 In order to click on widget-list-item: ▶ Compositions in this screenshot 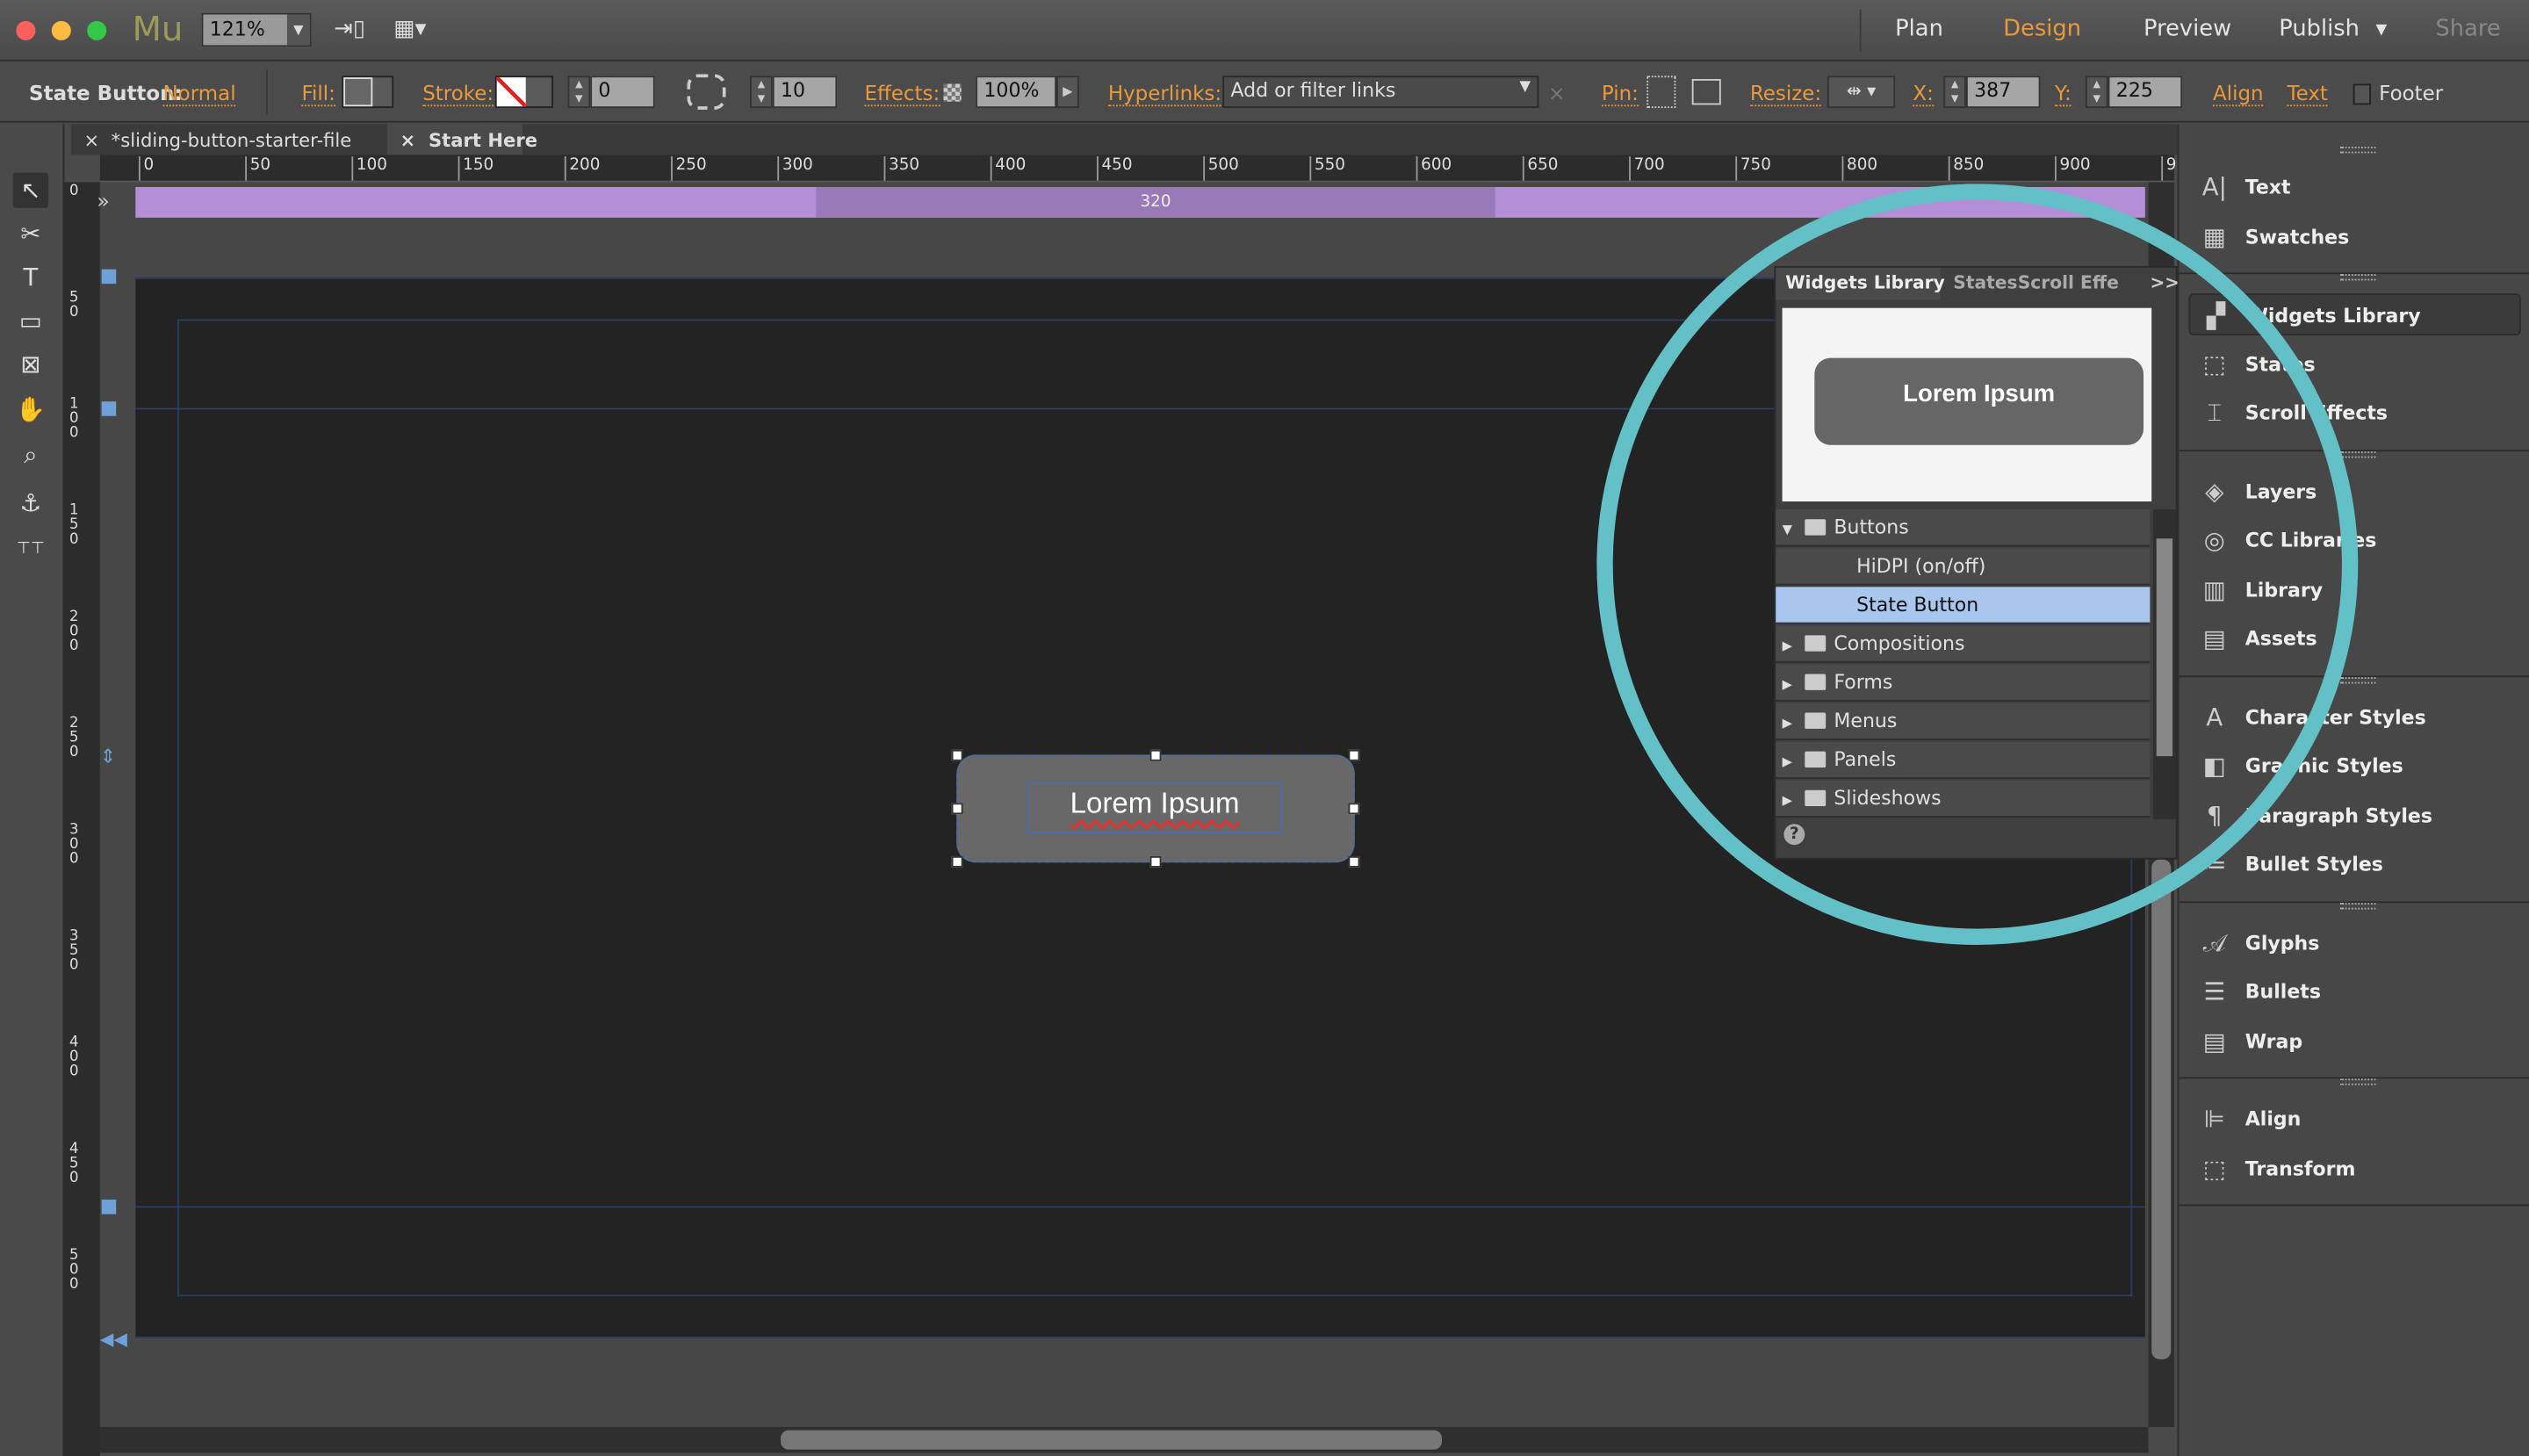, I will do `click(1964, 644)`.